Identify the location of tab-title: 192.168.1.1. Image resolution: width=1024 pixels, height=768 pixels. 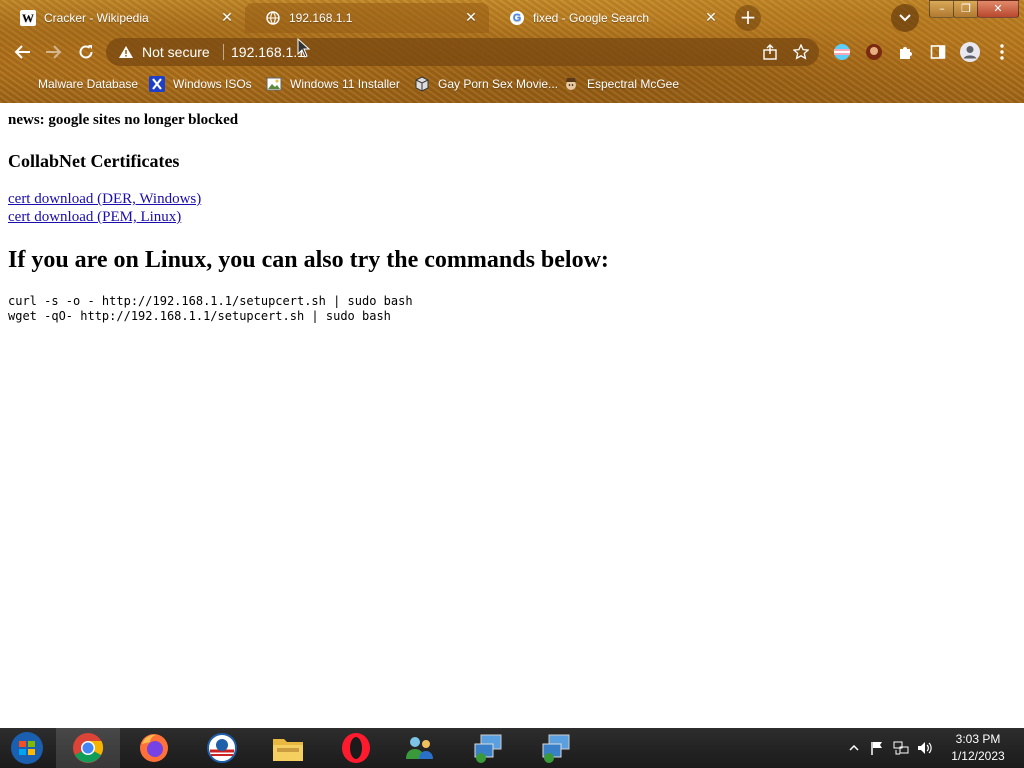
(321, 18).